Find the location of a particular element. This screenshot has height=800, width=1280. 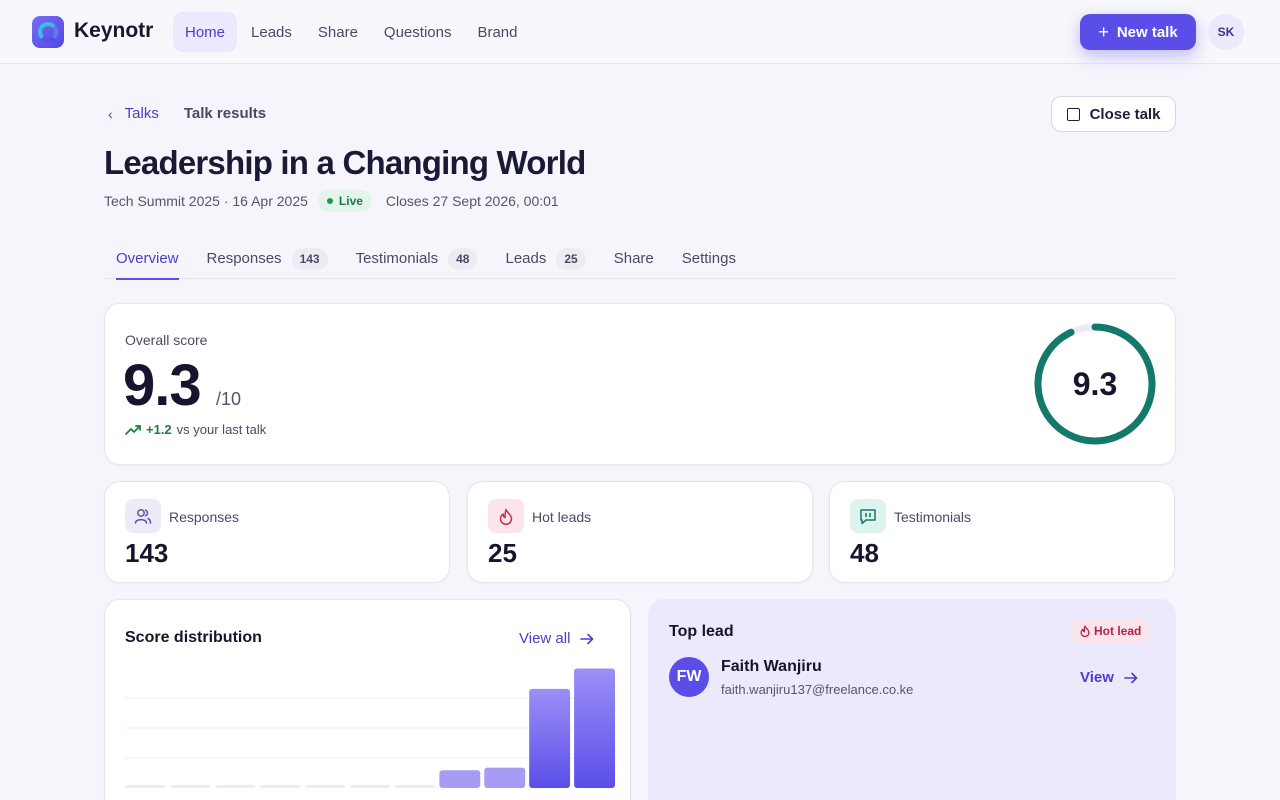

tab-count-badge: 25 is located at coordinates (571, 258).